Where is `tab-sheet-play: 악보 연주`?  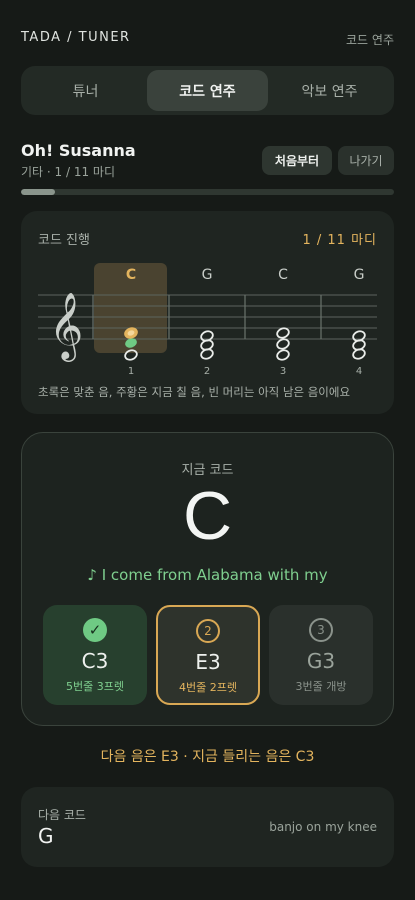 tab-sheet-play: 악보 연주 is located at coordinates (329, 90).